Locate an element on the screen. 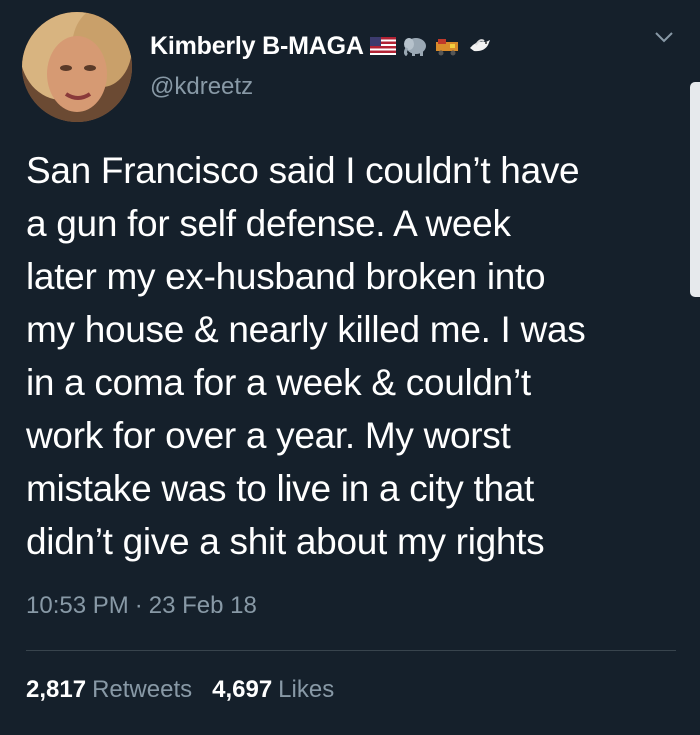 The width and height of the screenshot is (700, 735). divider is located at coordinates (351, 650).